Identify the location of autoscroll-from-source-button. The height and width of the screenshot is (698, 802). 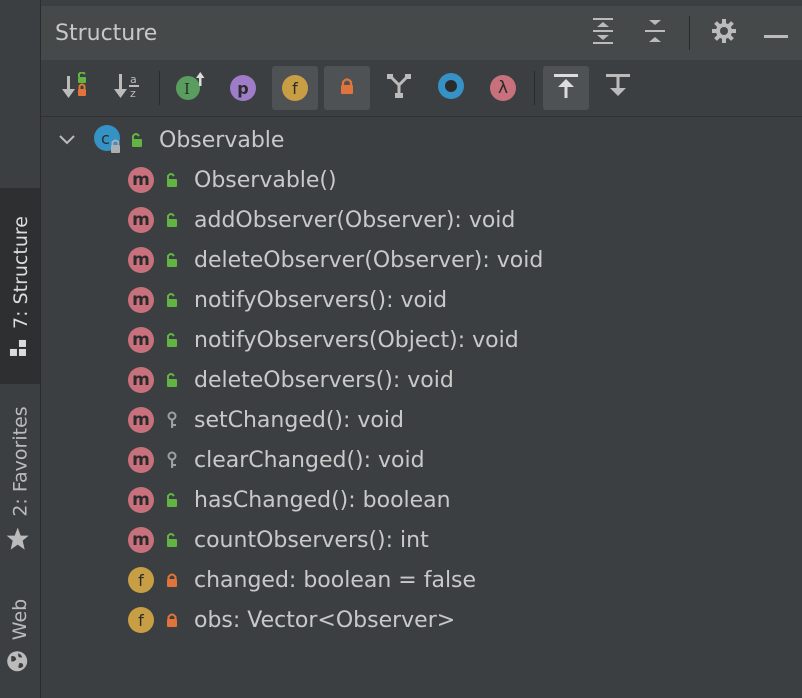
(618, 88).